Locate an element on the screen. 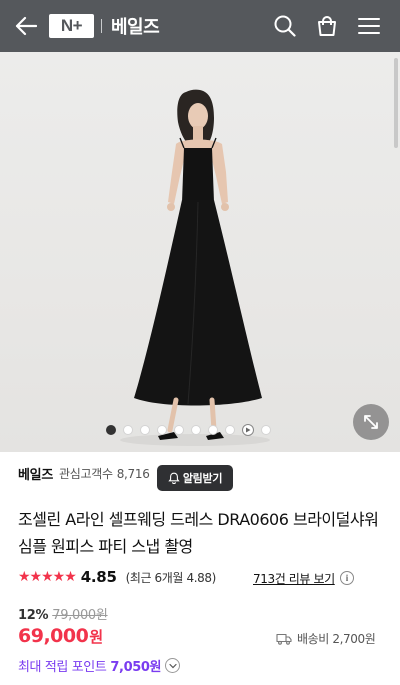 The width and height of the screenshot is (400, 685). alarm-subscribe-button: 알림받기 is located at coordinates (195, 478).